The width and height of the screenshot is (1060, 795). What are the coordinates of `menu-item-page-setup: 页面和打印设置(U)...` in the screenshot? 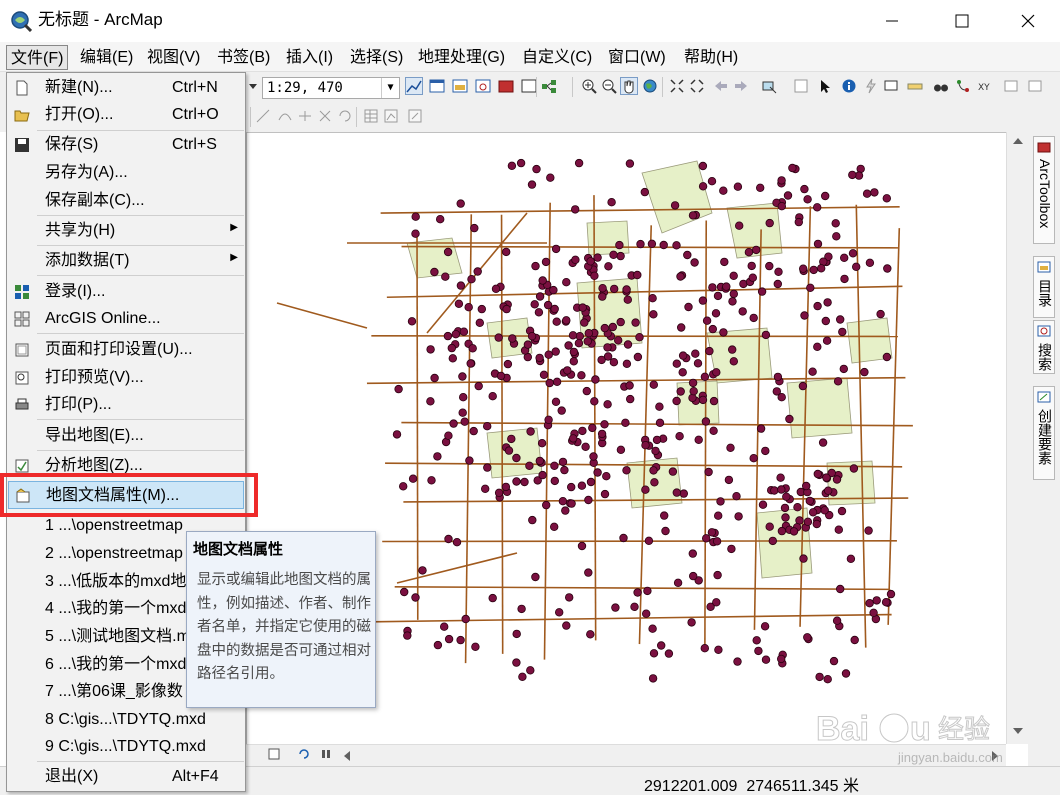 It's located at (126, 349).